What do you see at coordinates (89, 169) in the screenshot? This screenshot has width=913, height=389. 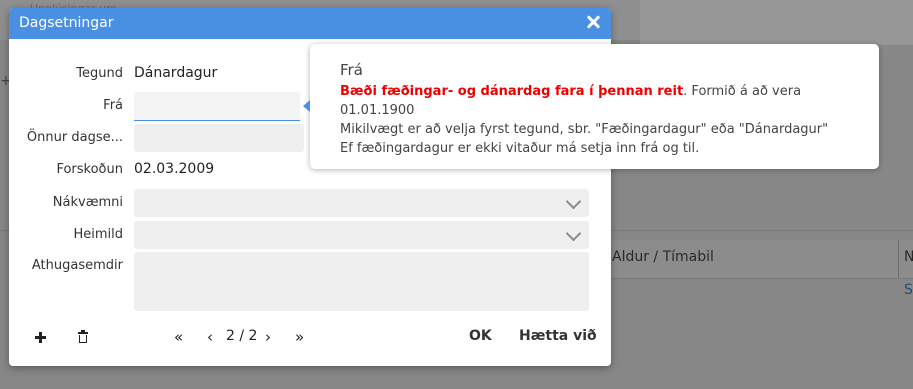 I see `forskodun-label: Forskoðun` at bounding box center [89, 169].